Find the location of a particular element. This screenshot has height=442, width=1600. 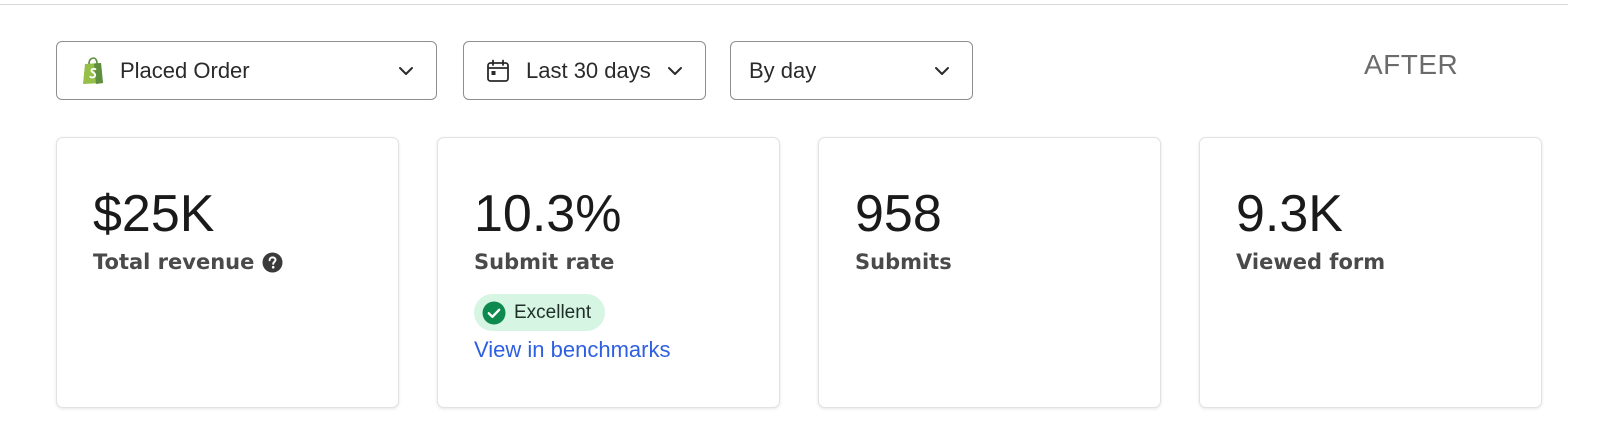

help-icon is located at coordinates (272, 262).